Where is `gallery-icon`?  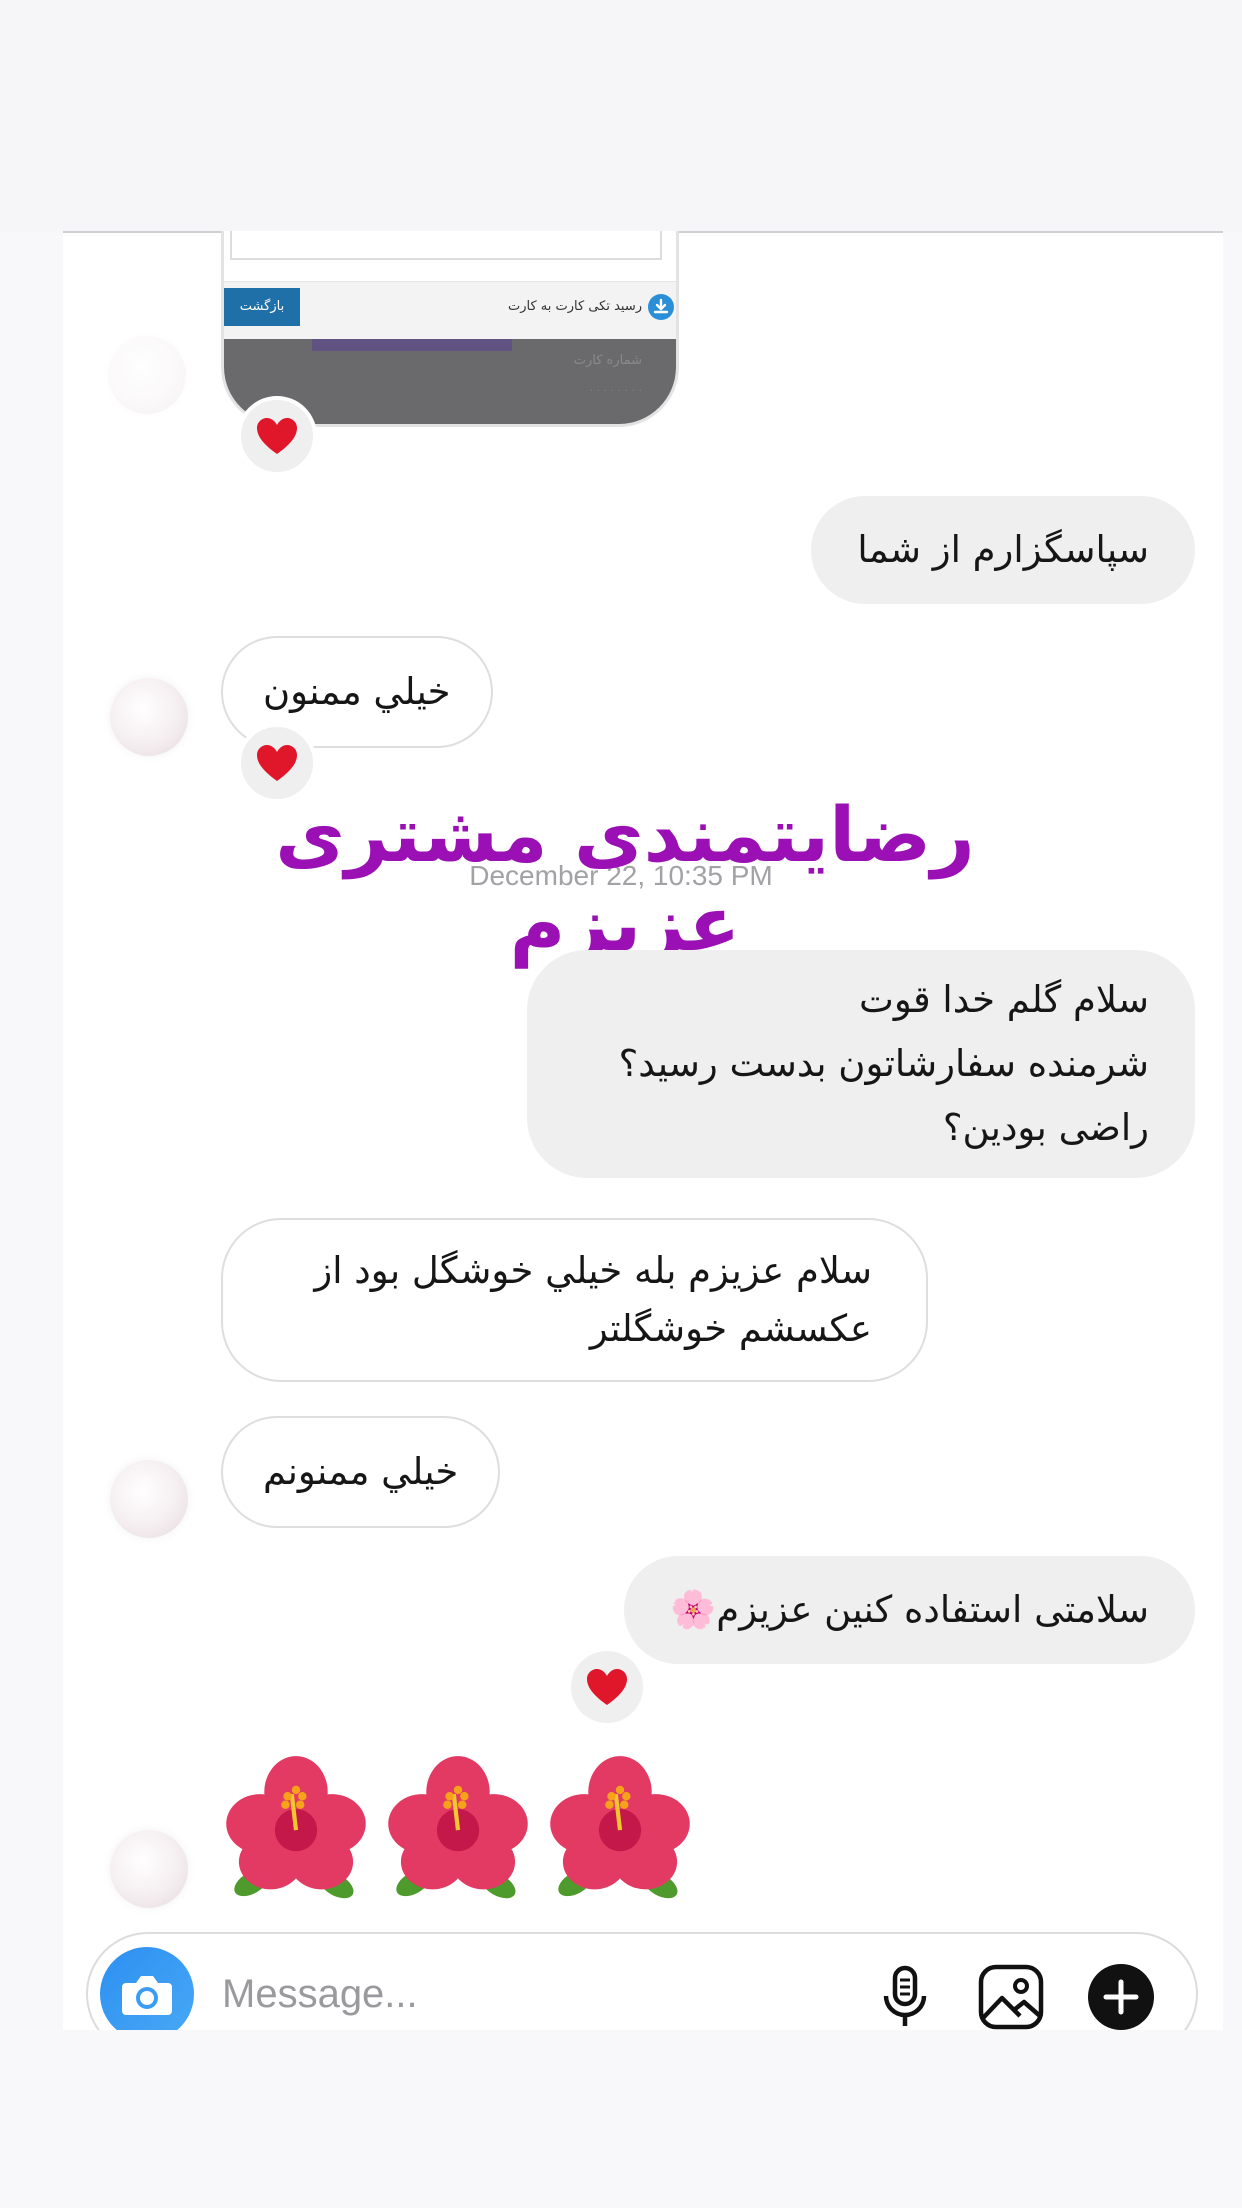
gallery-icon is located at coordinates (1011, 1997).